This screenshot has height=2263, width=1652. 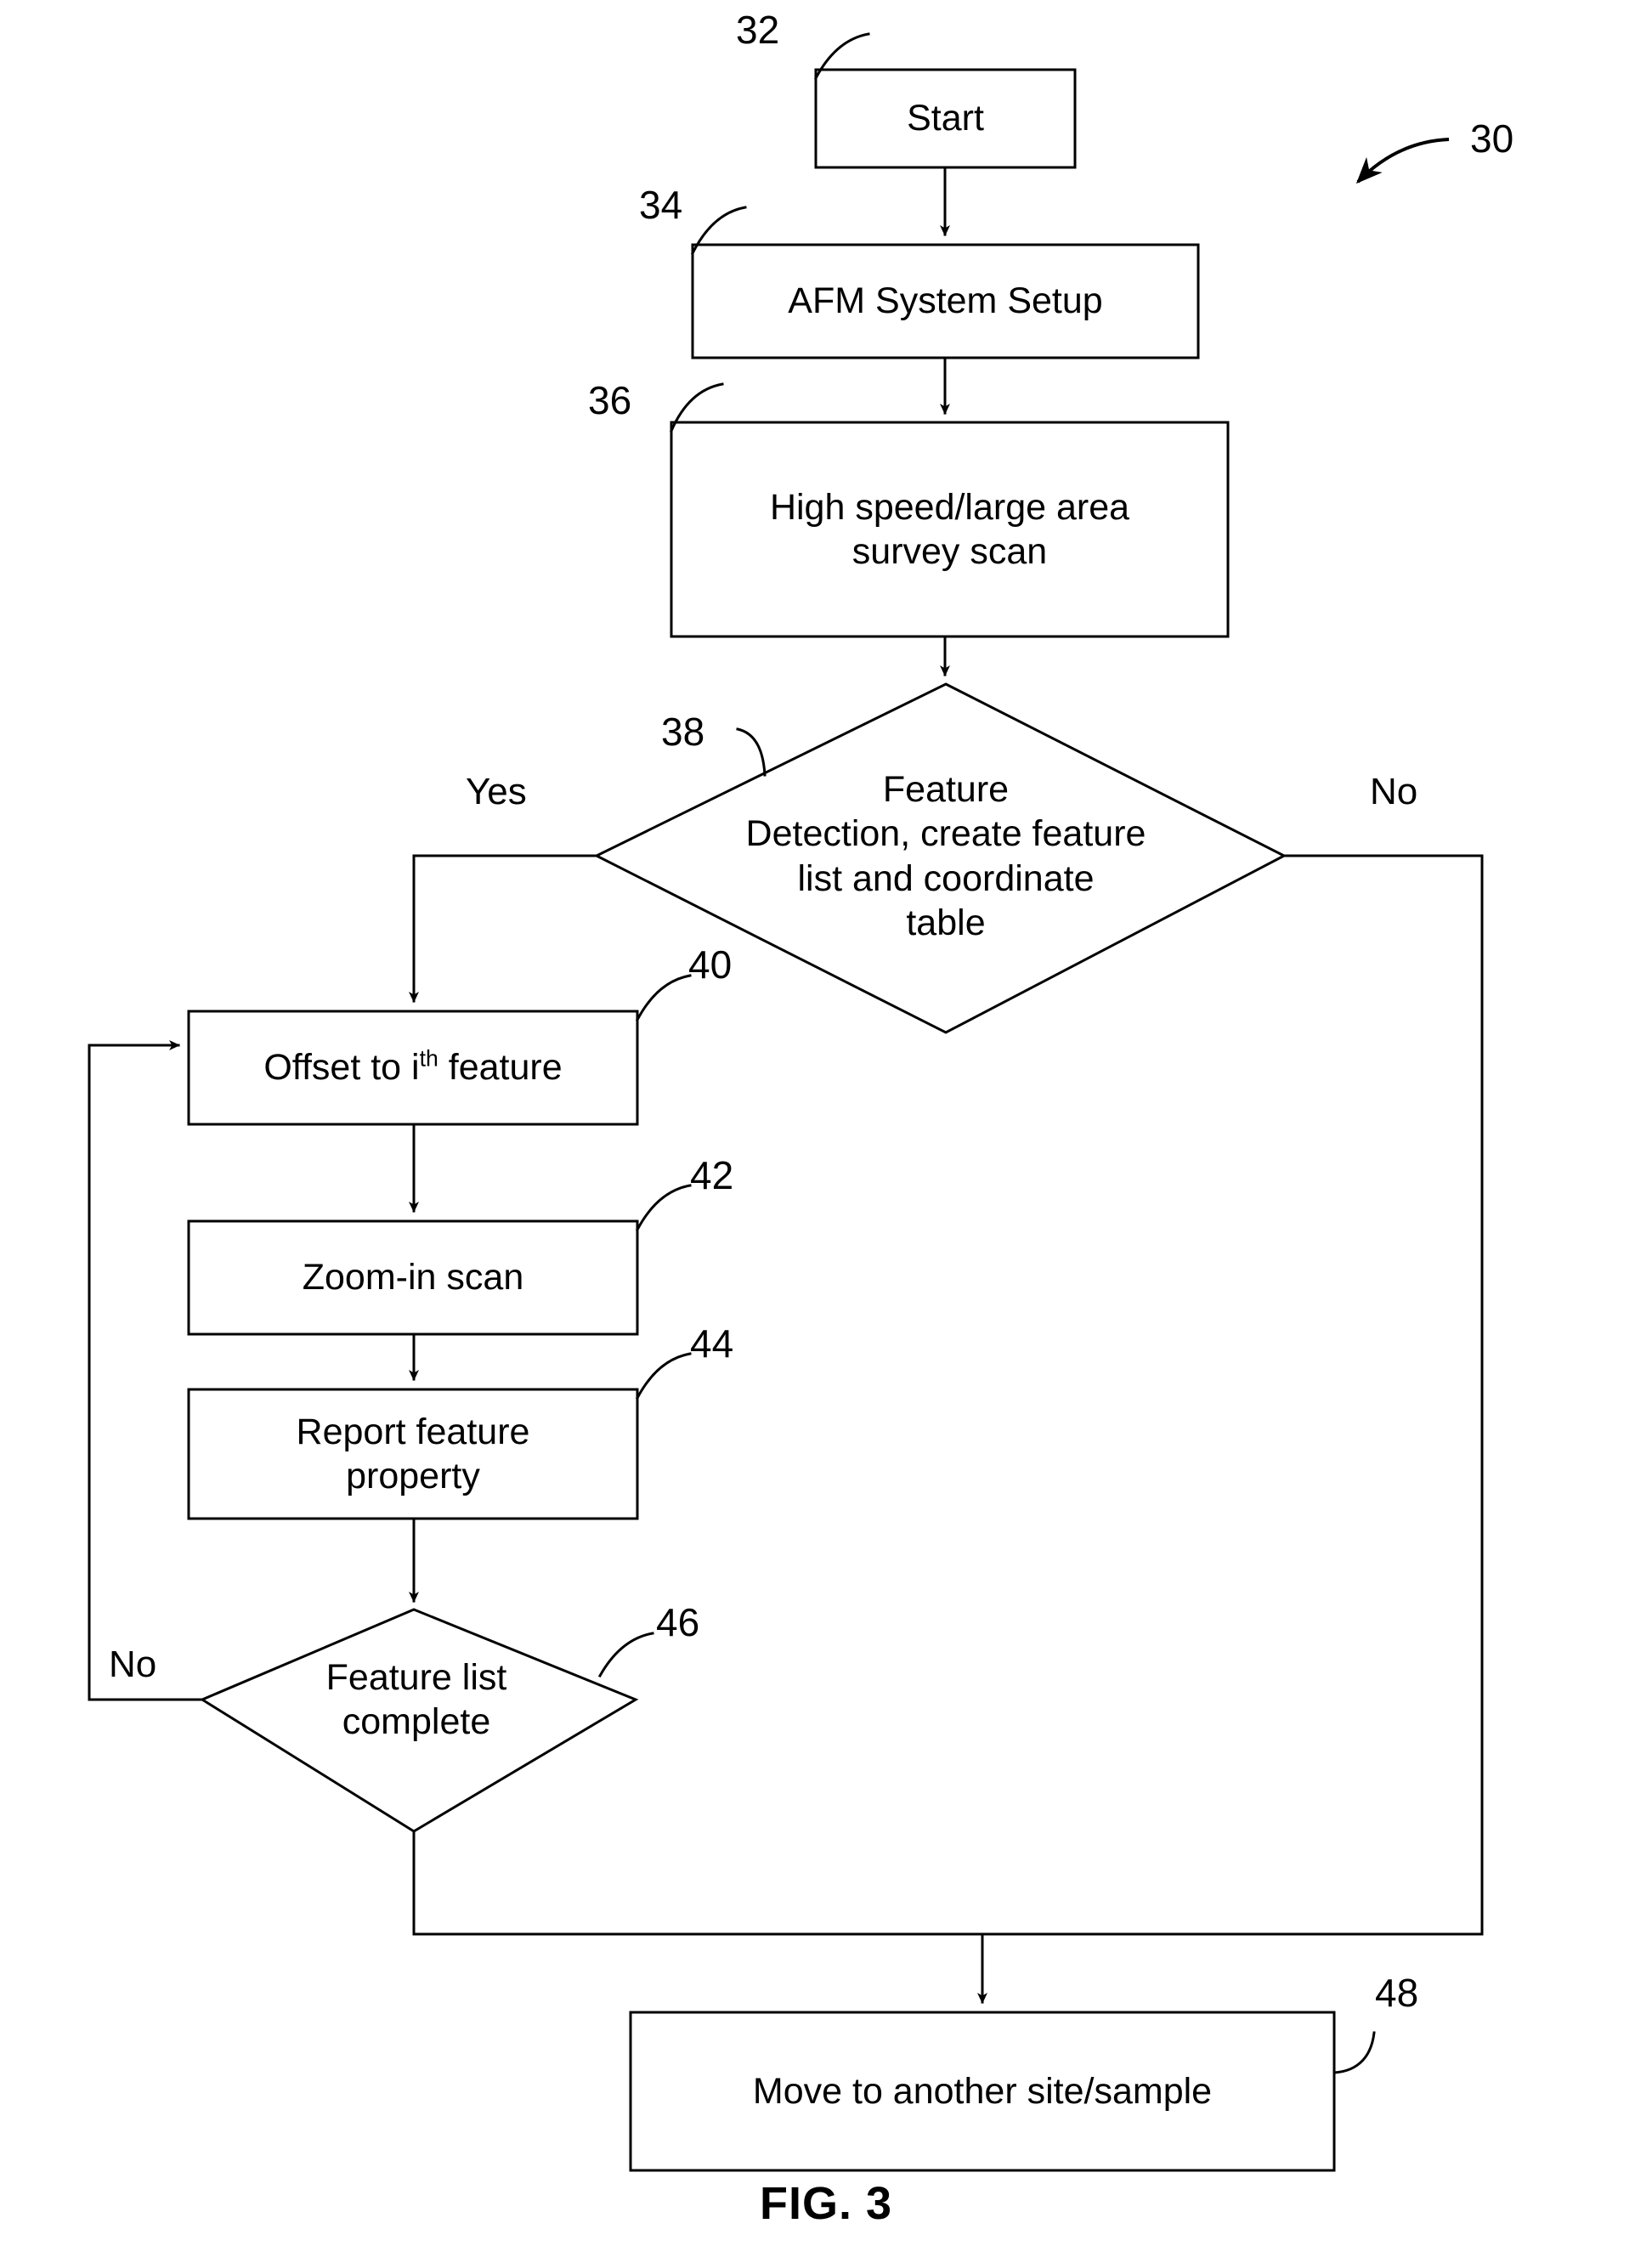 What do you see at coordinates (610, 400) in the screenshot?
I see `ref-numeral-36: 36` at bounding box center [610, 400].